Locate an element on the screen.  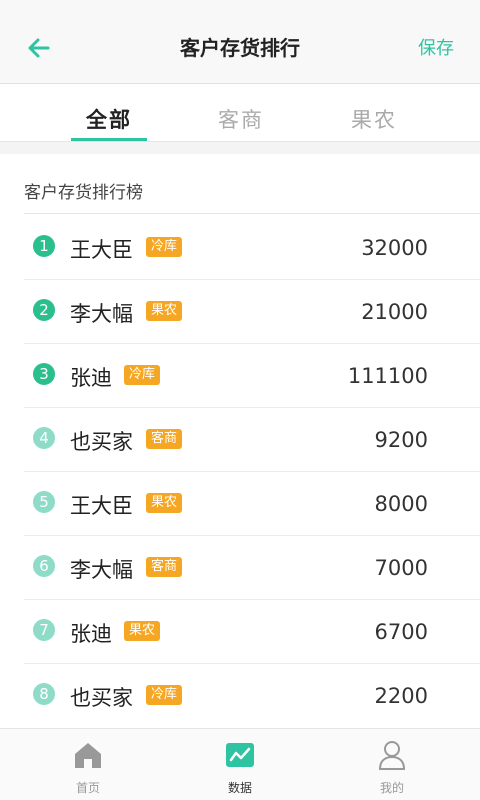
ranking-row: 7 张迪 果农 6700 is located at coordinates (252, 632).